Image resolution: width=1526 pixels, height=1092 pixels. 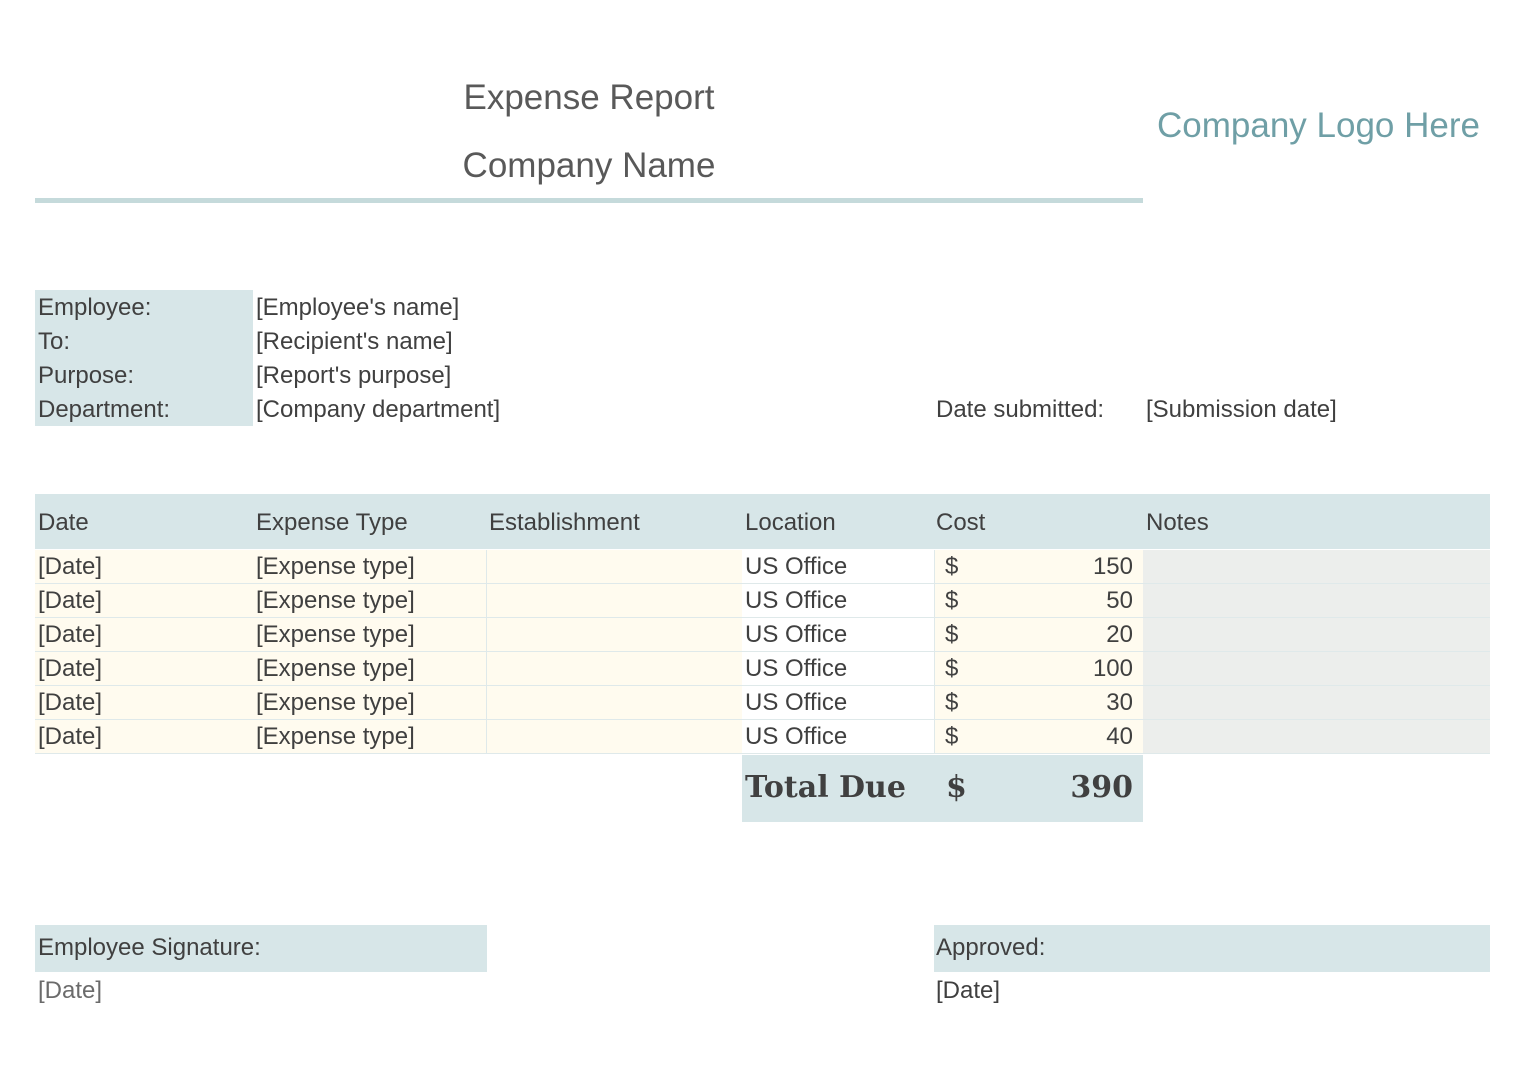 I want to click on column-header-notes: Notes, so click(x=1177, y=522).